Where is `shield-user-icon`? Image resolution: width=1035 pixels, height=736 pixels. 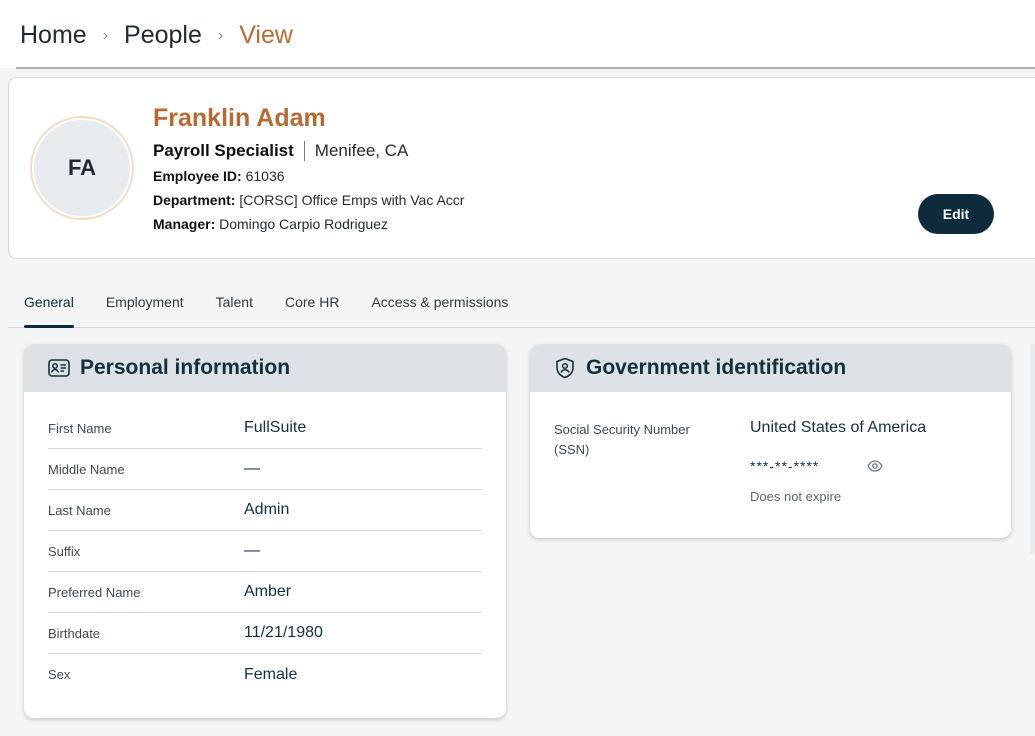
shield-user-icon is located at coordinates (565, 368).